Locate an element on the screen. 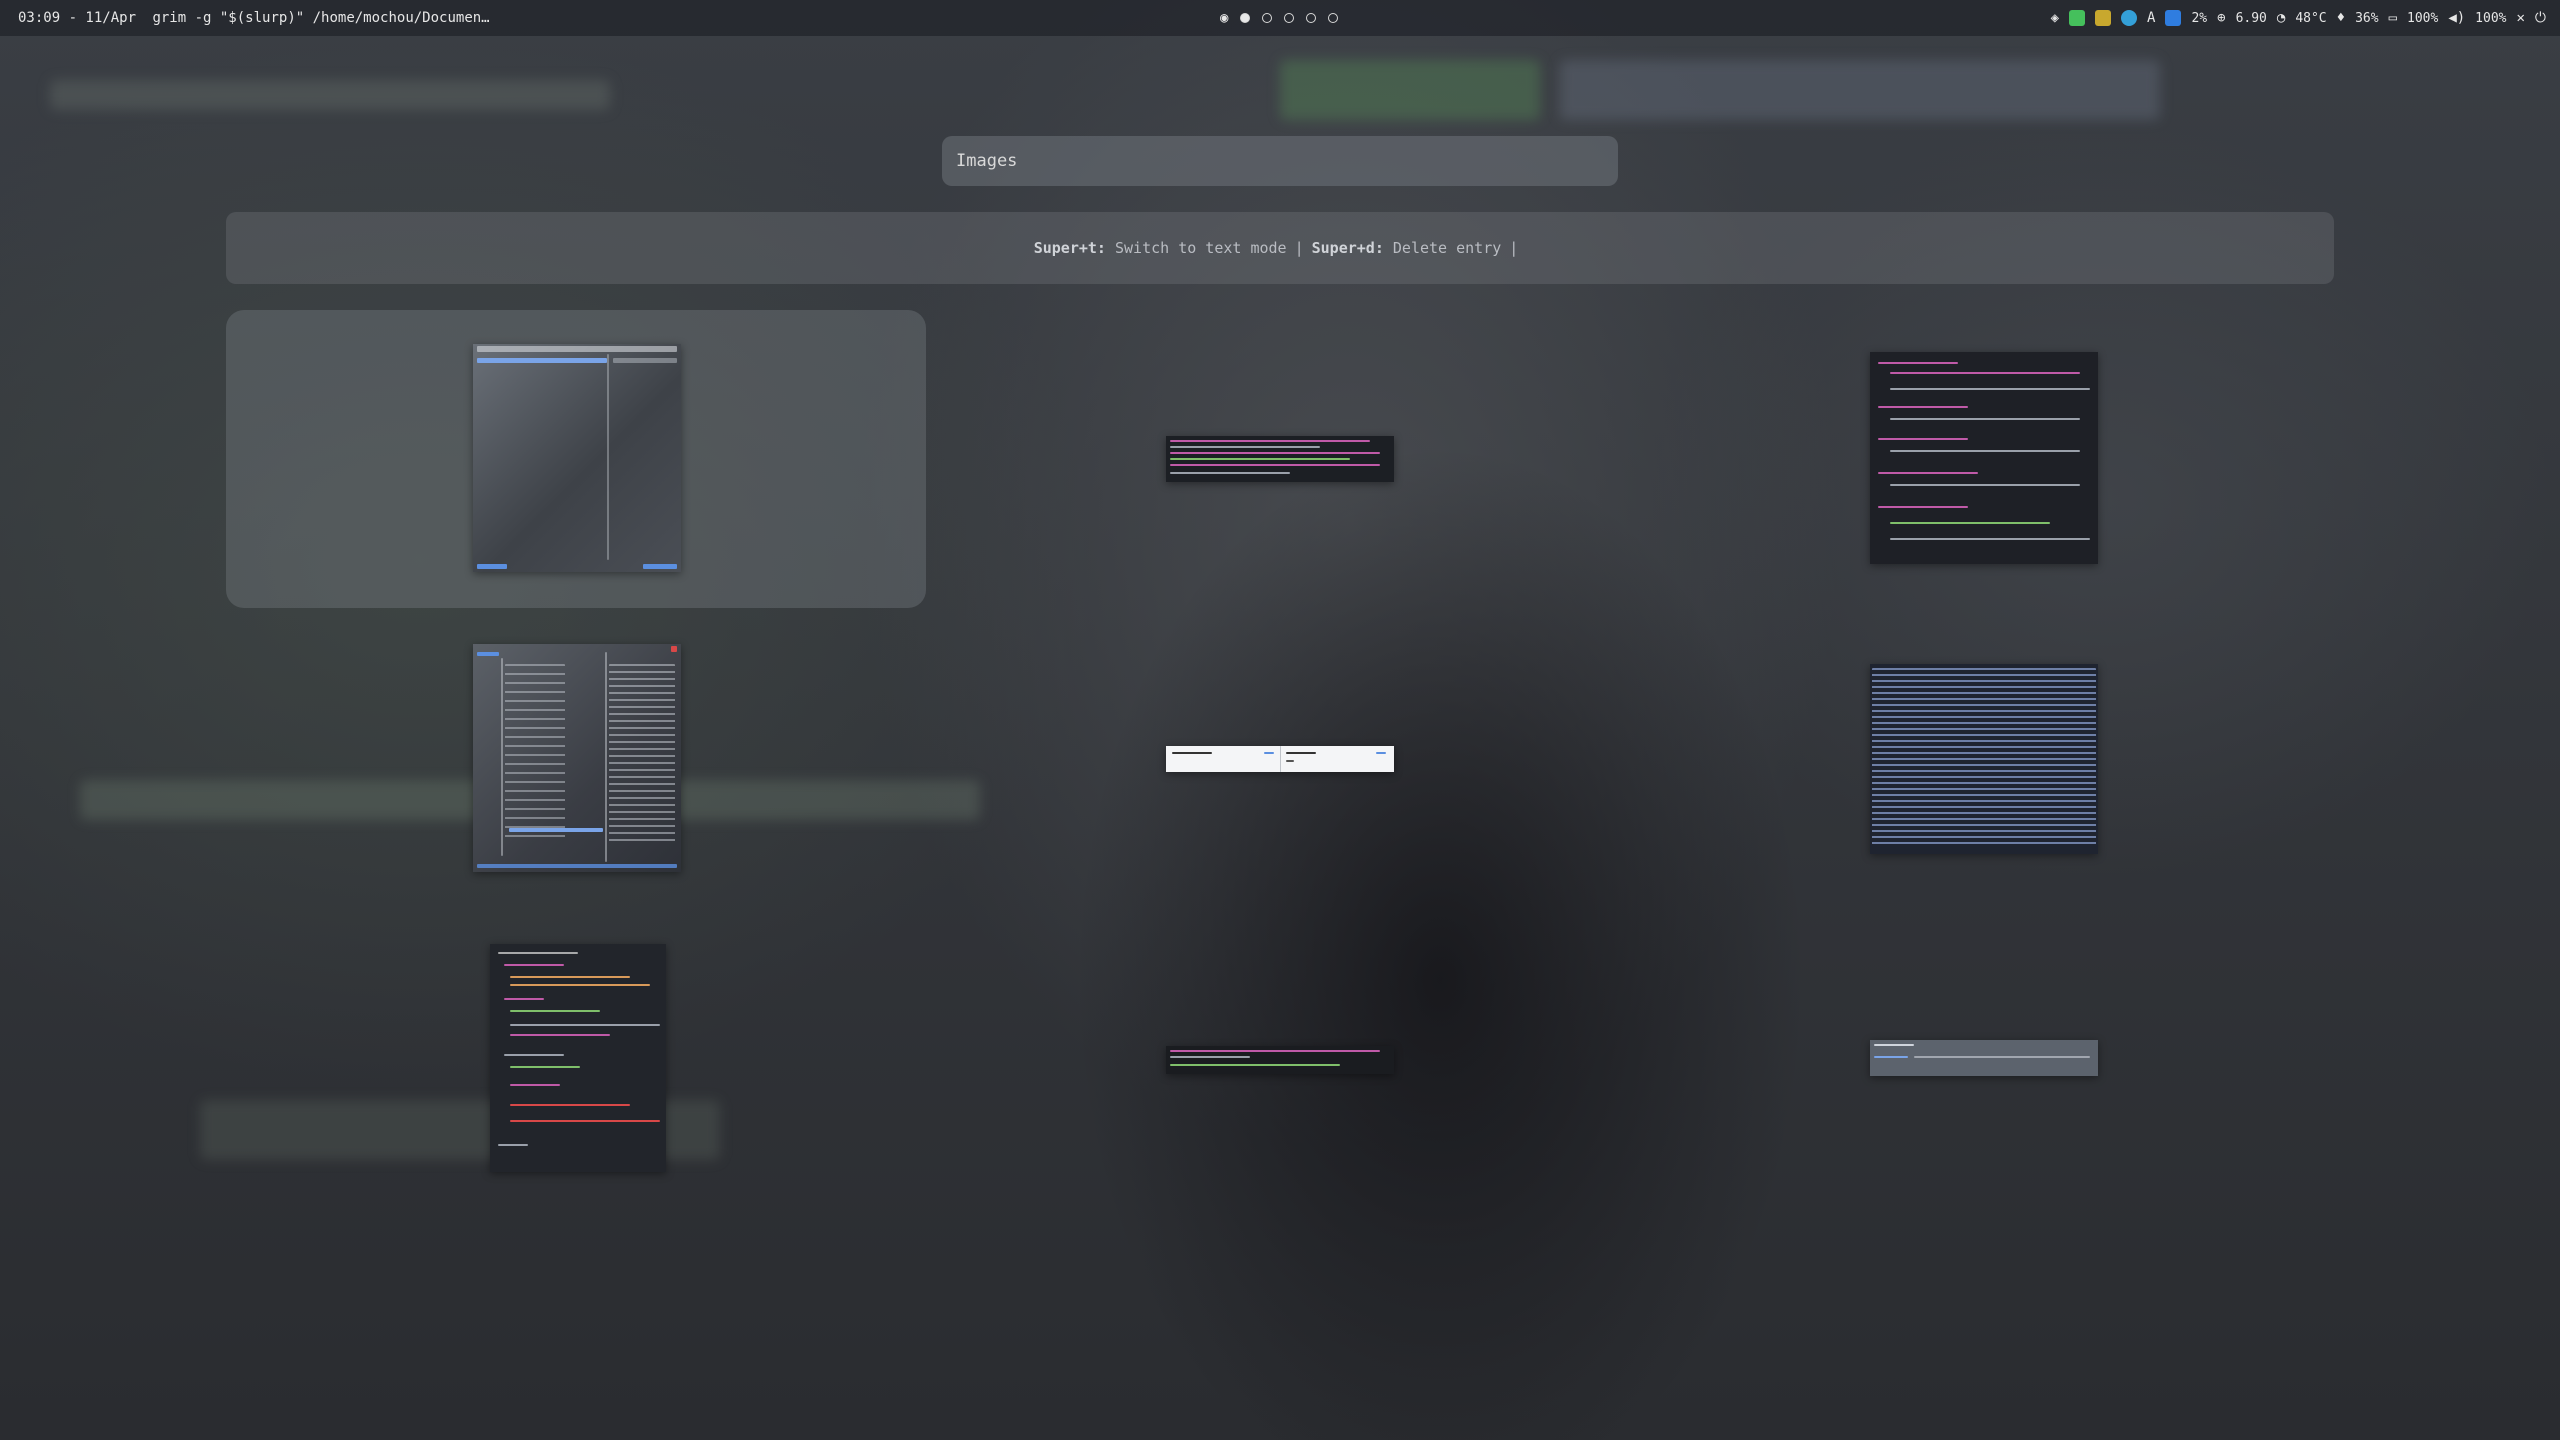  clipboard-entry-selected is located at coordinates (576, 459).